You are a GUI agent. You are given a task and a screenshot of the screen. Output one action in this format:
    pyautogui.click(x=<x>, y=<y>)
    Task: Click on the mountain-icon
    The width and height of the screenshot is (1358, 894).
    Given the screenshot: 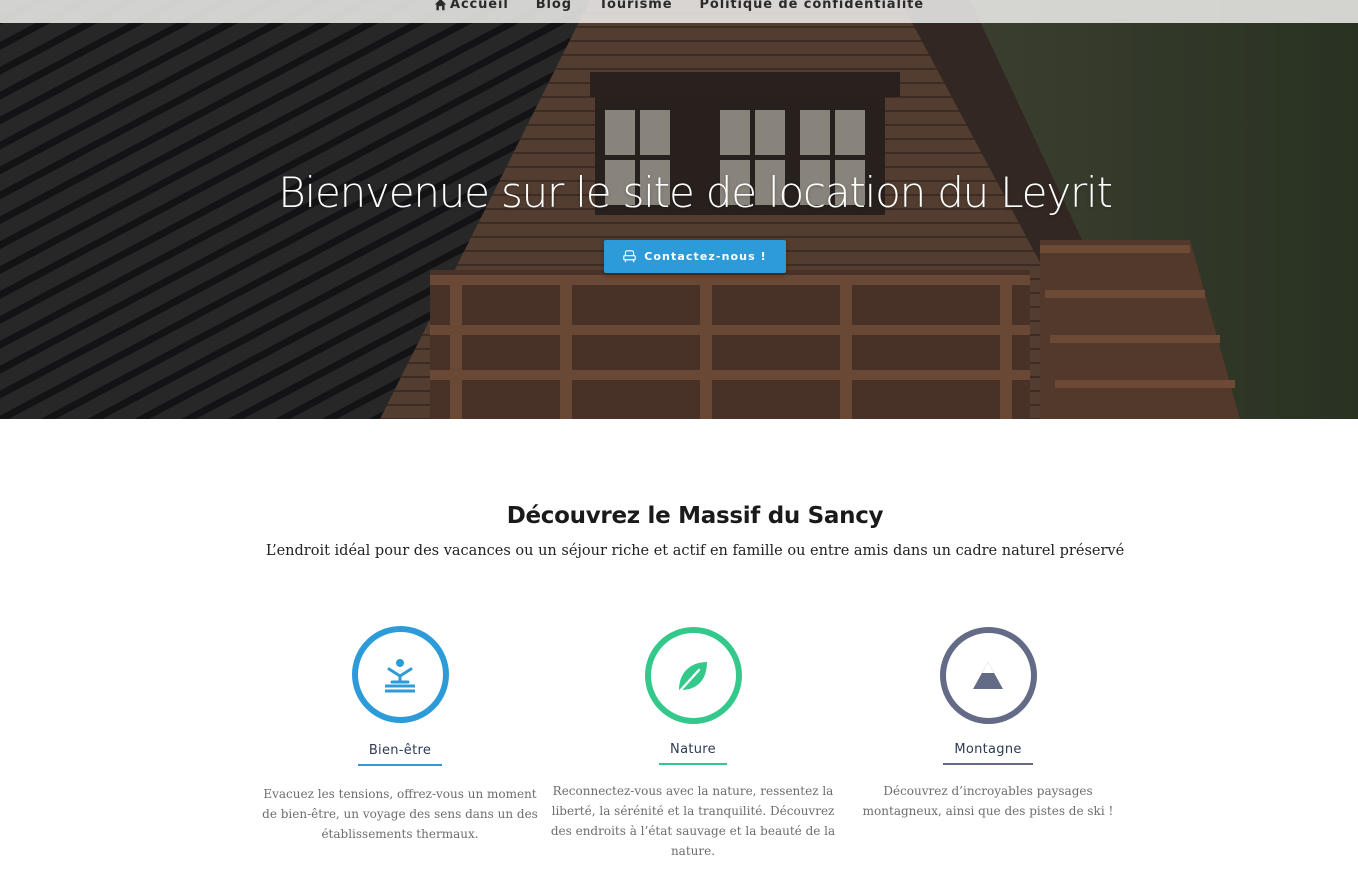 What is the action you would take?
    pyautogui.click(x=988, y=675)
    